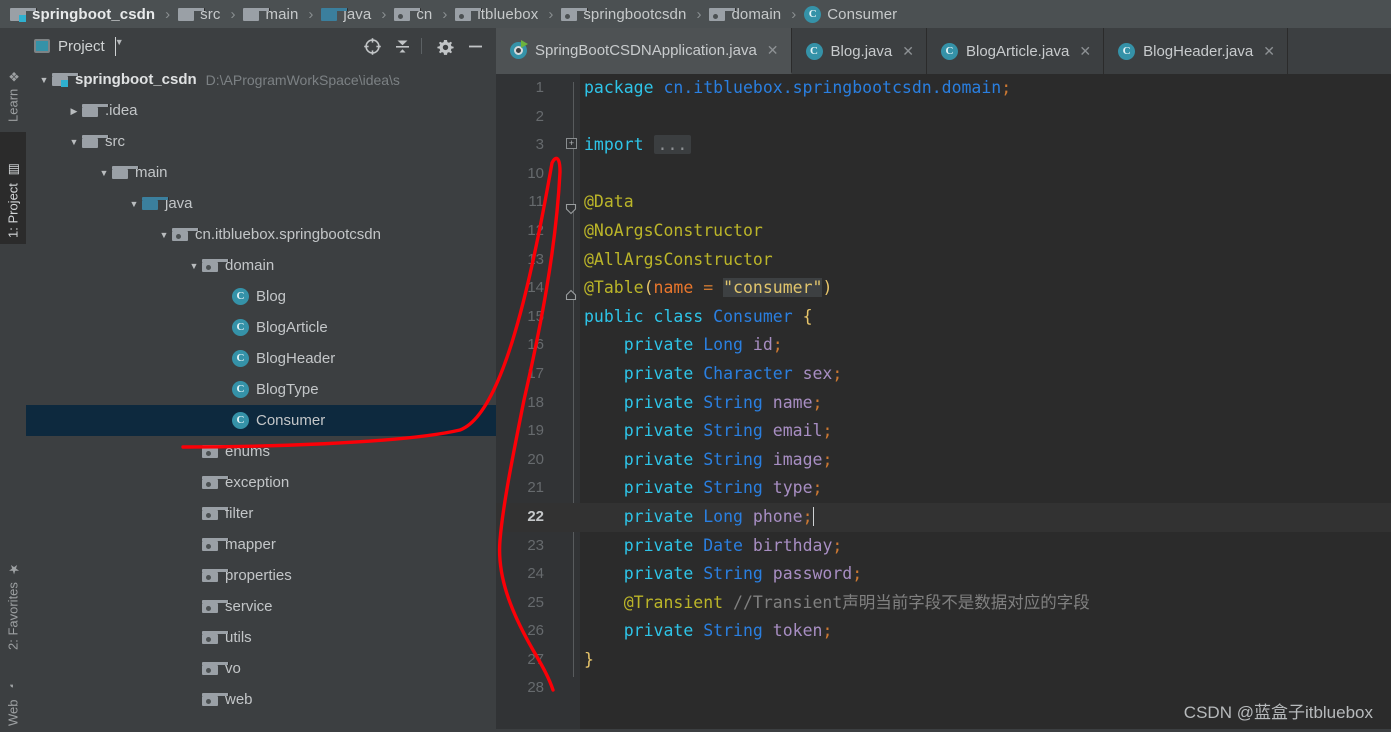 This screenshot has width=1391, height=732. I want to click on breadcrumb-item-springboot-csdn: springboot_csdn, so click(82, 14).